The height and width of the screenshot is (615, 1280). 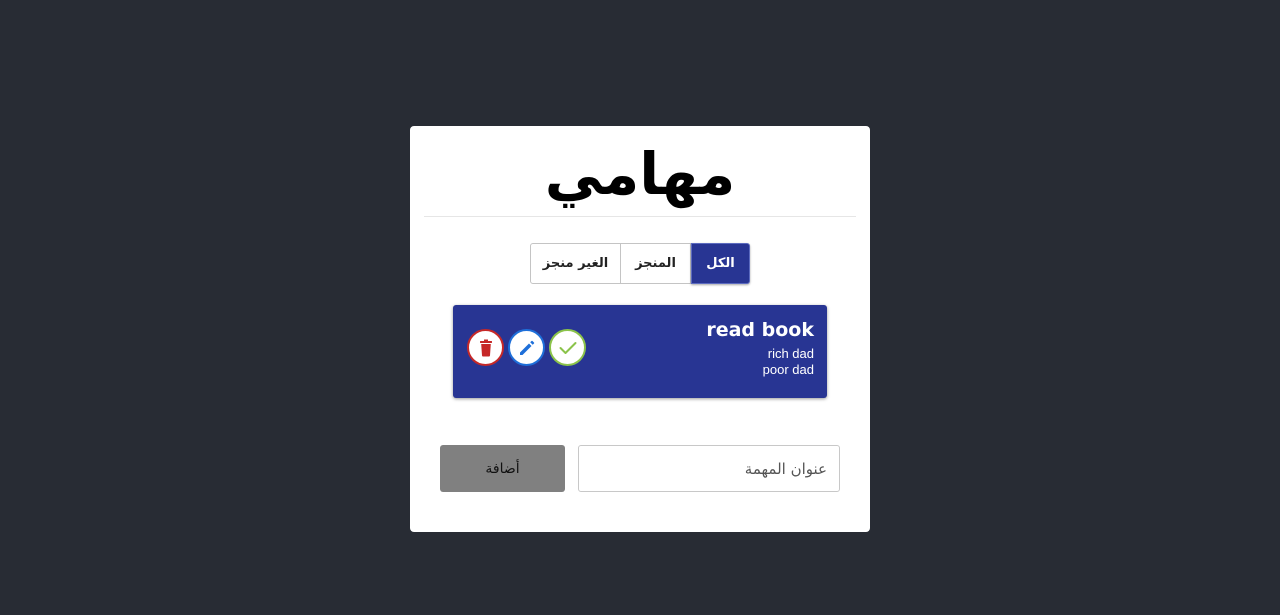 What do you see at coordinates (720, 263) in the screenshot?
I see `filter-all-button: الكل` at bounding box center [720, 263].